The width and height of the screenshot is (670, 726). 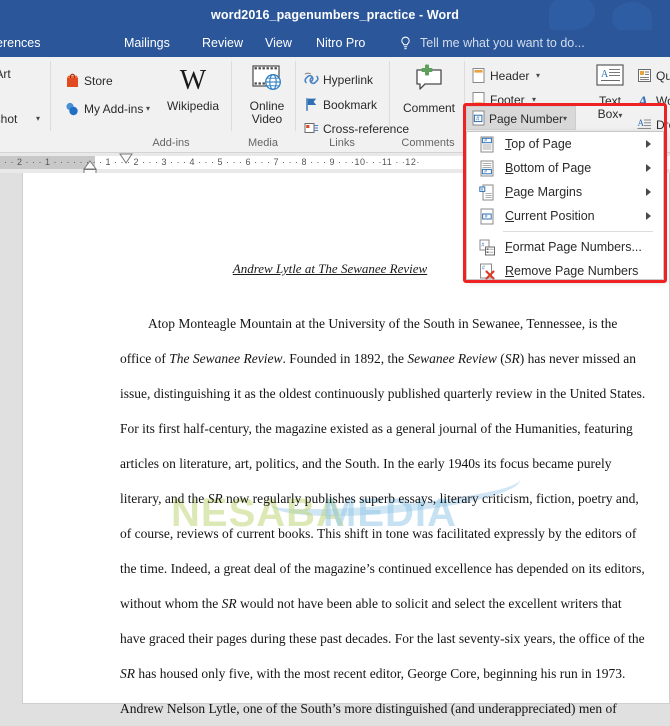 I want to click on first-line-indent-marker, so click(x=126, y=158).